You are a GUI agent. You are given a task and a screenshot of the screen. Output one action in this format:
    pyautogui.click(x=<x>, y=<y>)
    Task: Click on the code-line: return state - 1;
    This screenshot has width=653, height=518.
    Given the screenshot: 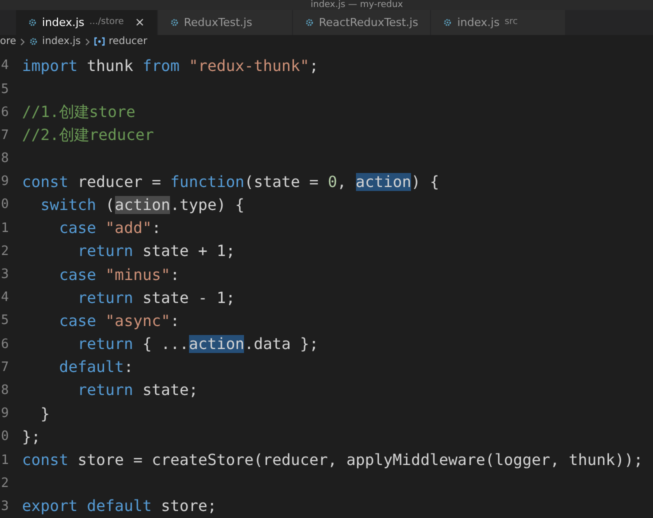 What is the action you would take?
    pyautogui.click(x=156, y=297)
    